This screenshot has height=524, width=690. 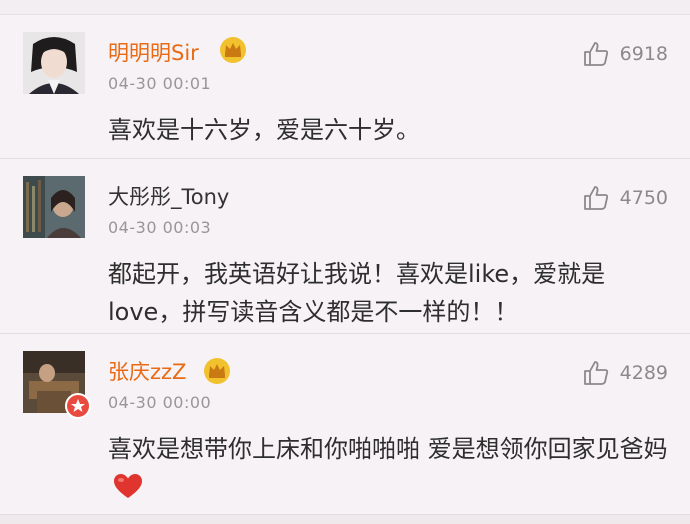 I want to click on comment-text: 喜欢是十六岁，爱是六十岁。, so click(x=264, y=130).